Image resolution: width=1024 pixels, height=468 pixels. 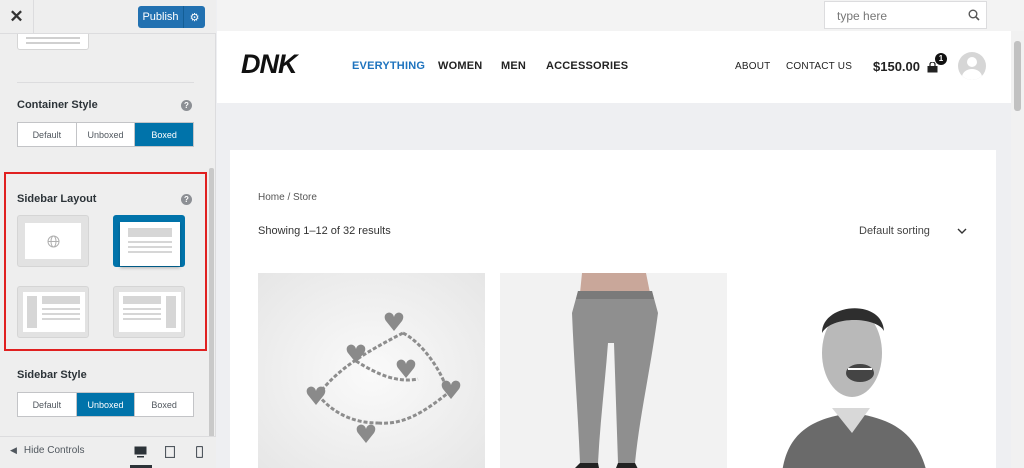 What do you see at coordinates (149, 312) in the screenshot?
I see `layout-right-sidebar` at bounding box center [149, 312].